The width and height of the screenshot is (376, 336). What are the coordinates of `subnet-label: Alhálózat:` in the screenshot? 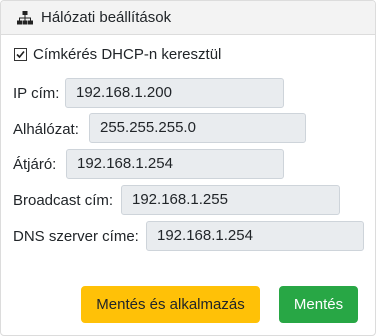 It's located at (46, 129).